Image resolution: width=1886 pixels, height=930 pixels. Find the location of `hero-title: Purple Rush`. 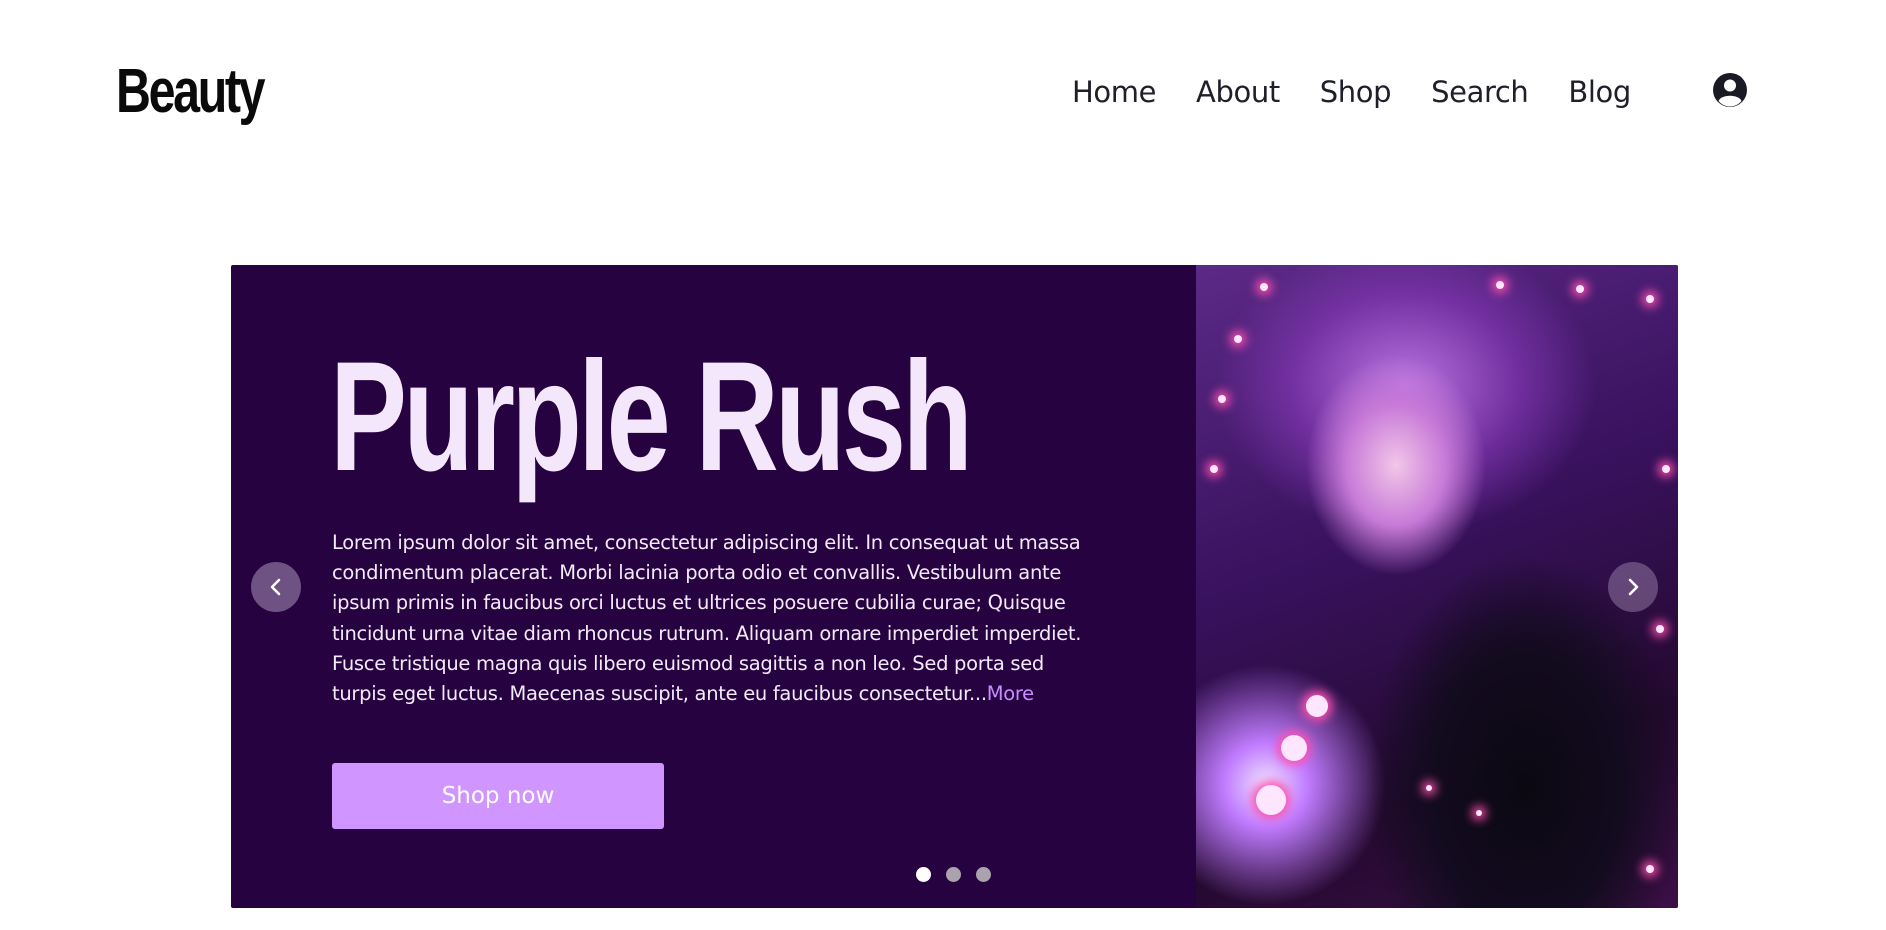

hero-title: Purple Rush is located at coordinates (651, 417).